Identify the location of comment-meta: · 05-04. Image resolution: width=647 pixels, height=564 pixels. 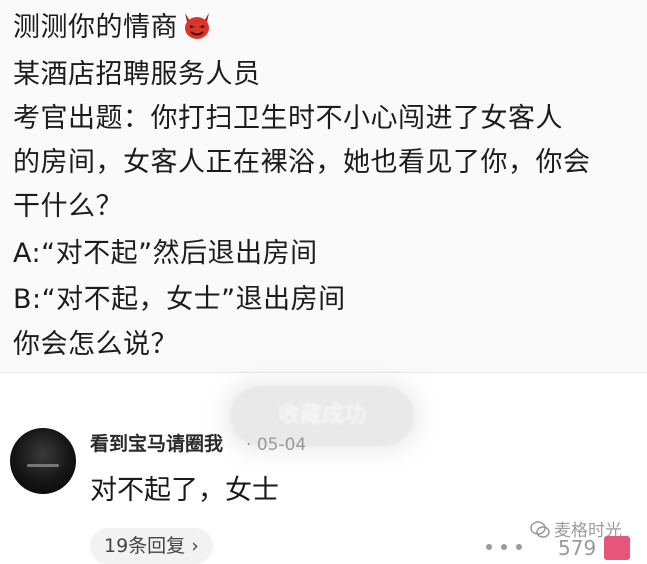
(276, 445).